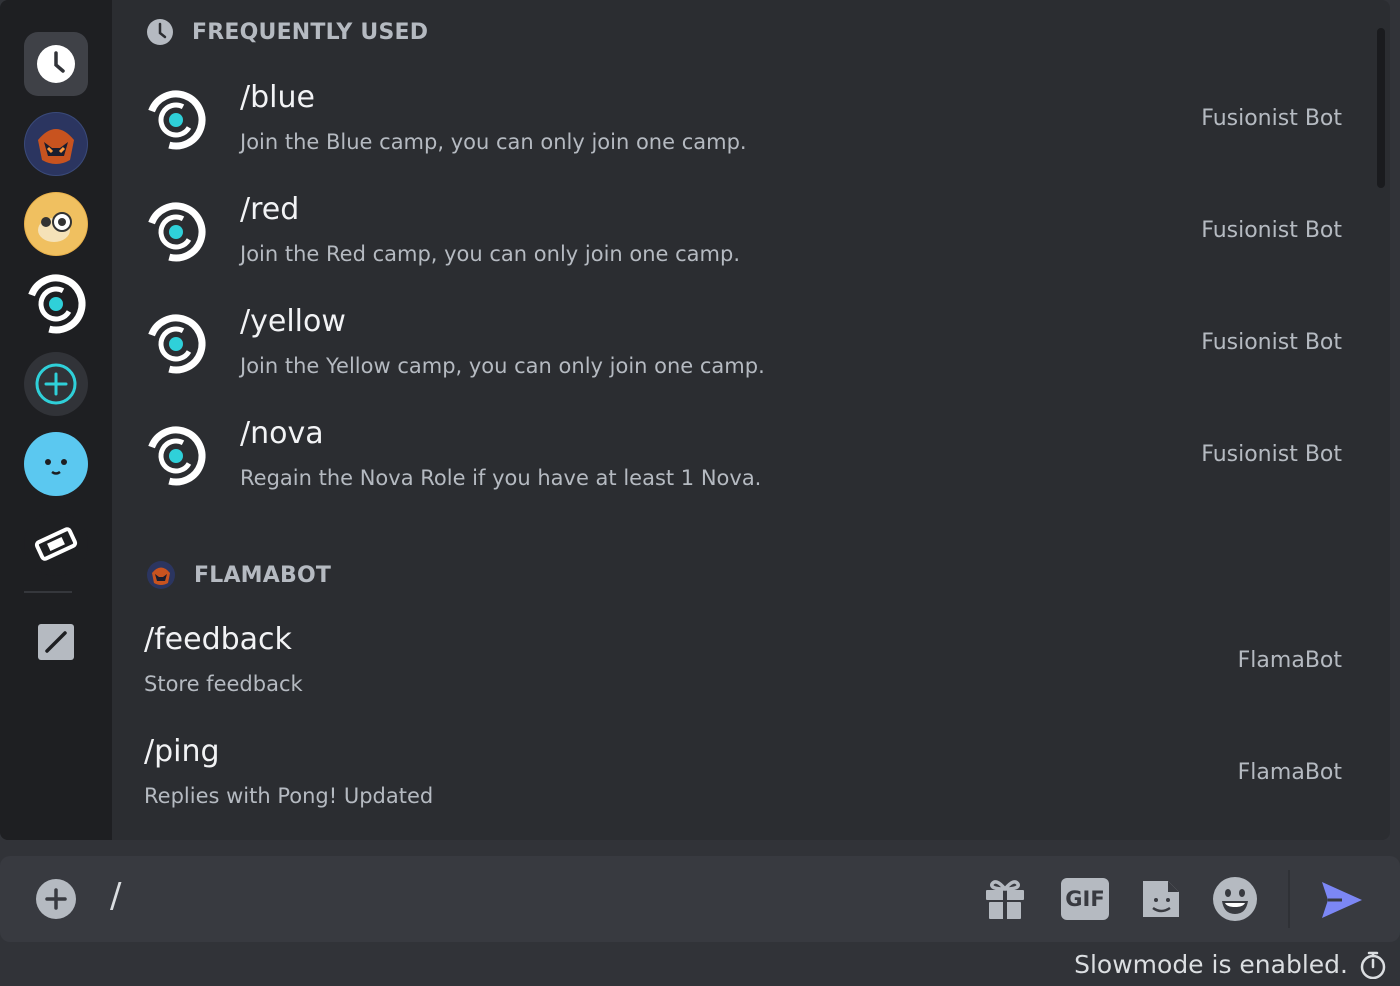 Image resolution: width=1400 pixels, height=986 pixels. I want to click on gif-label: GIF, so click(1085, 899).